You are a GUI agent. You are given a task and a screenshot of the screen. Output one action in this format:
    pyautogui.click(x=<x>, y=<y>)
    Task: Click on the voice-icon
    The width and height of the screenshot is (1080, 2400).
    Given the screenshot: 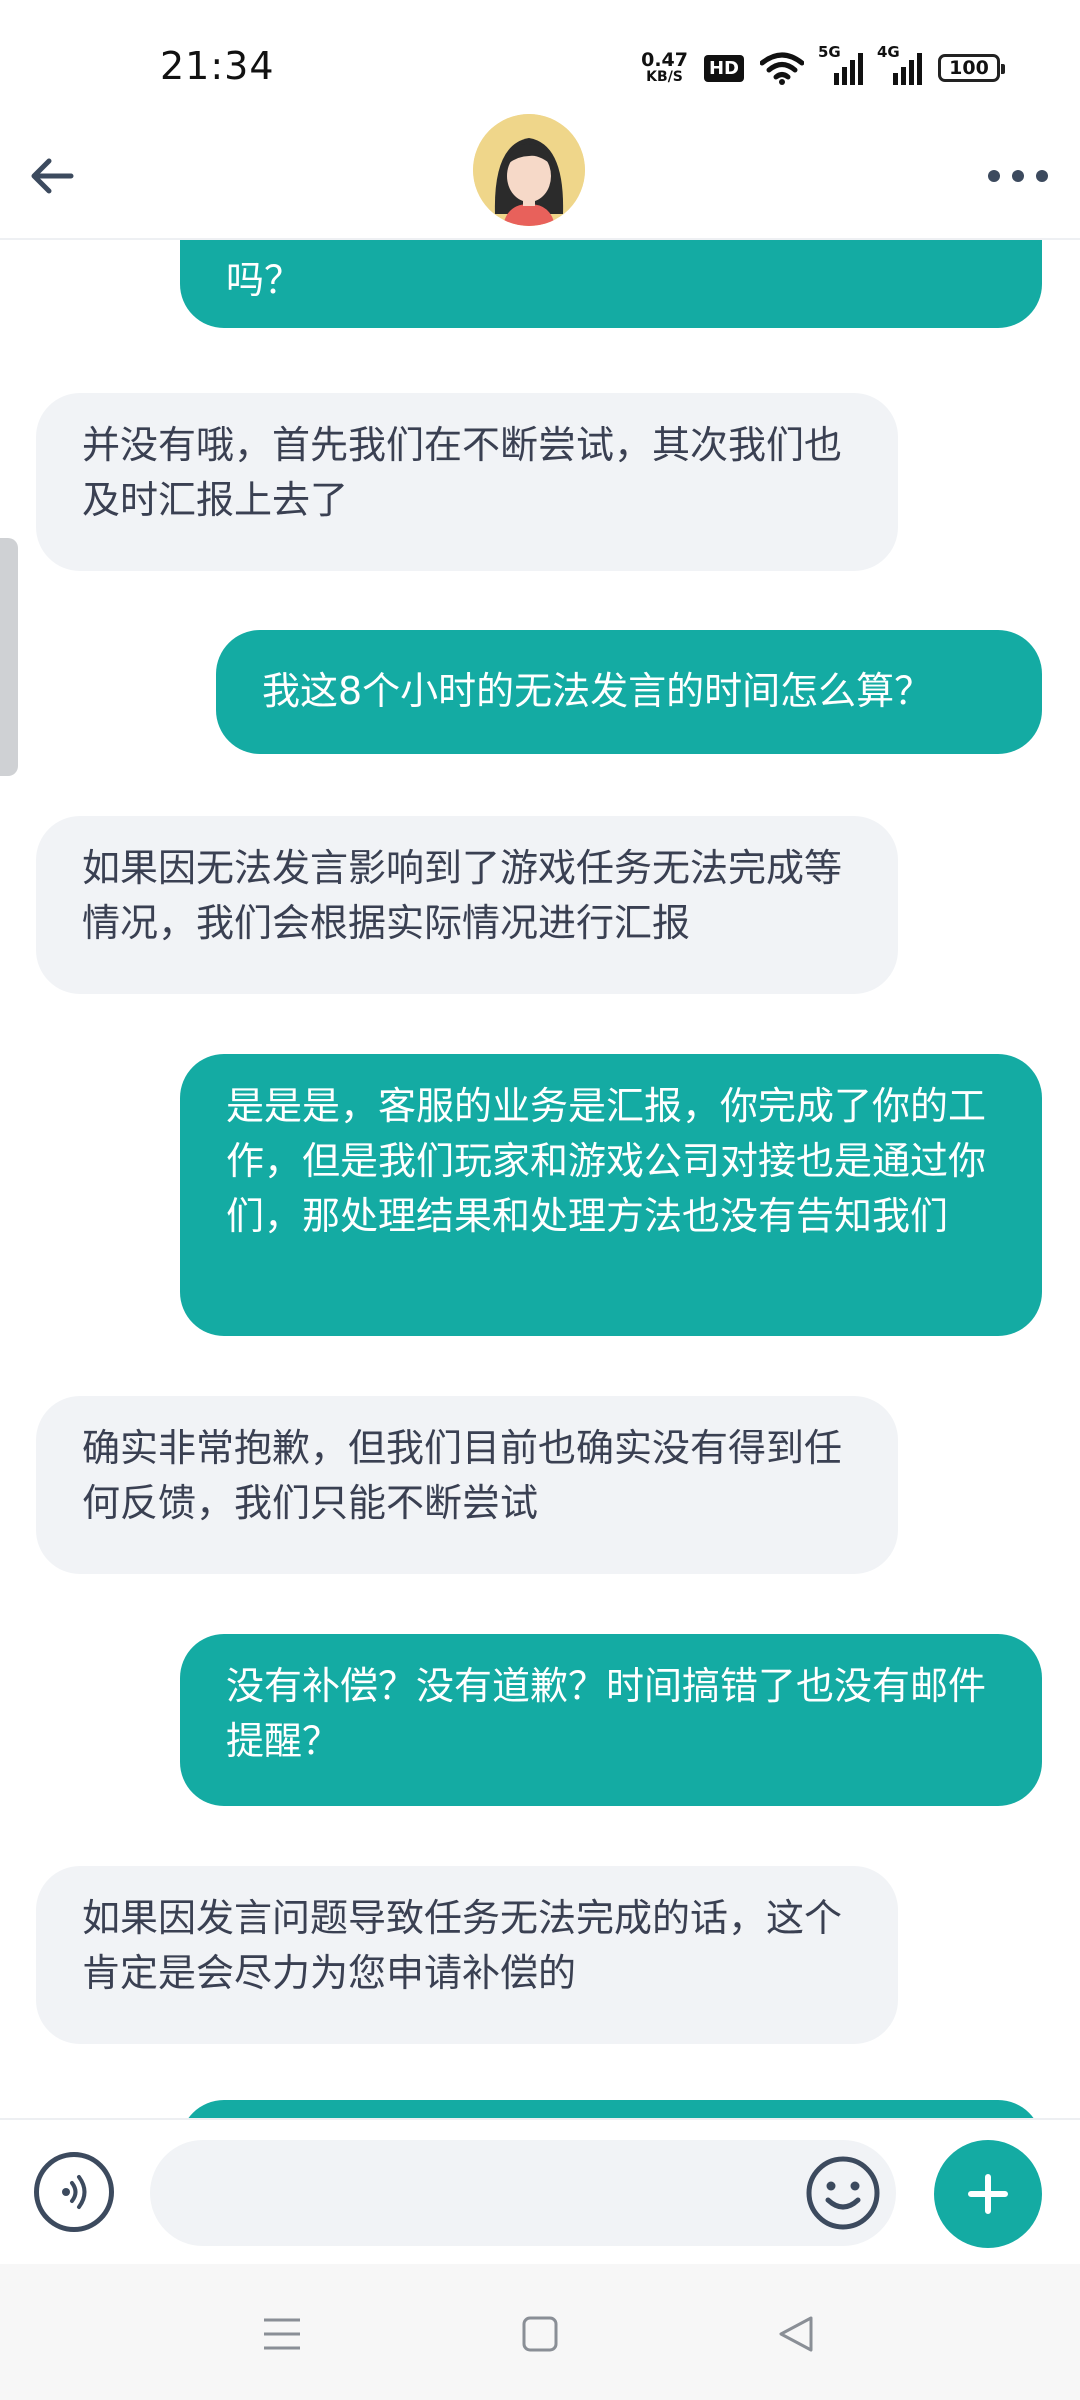 What is the action you would take?
    pyautogui.click(x=74, y=2192)
    